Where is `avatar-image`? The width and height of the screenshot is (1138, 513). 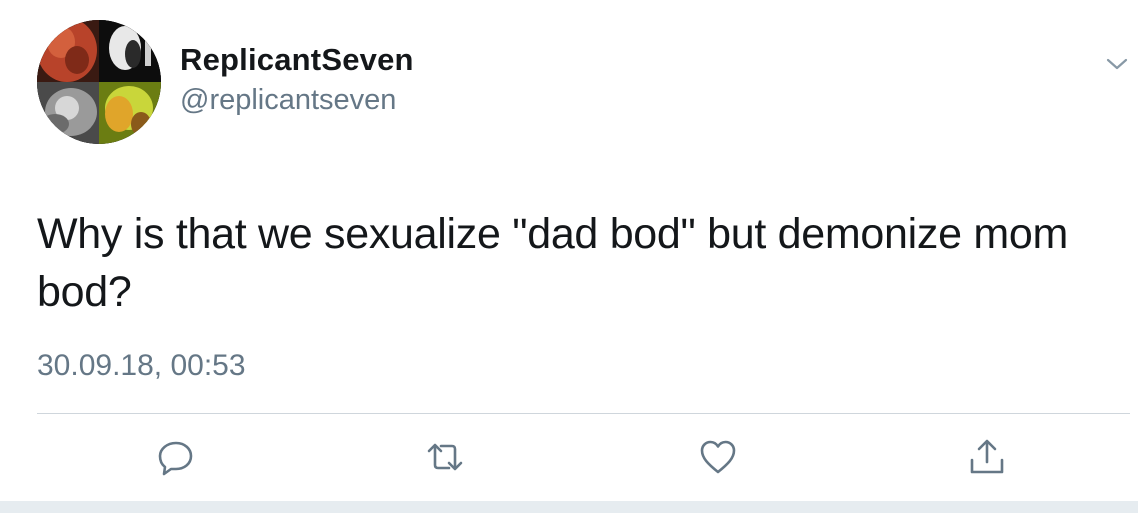
avatar-image is located at coordinates (99, 82).